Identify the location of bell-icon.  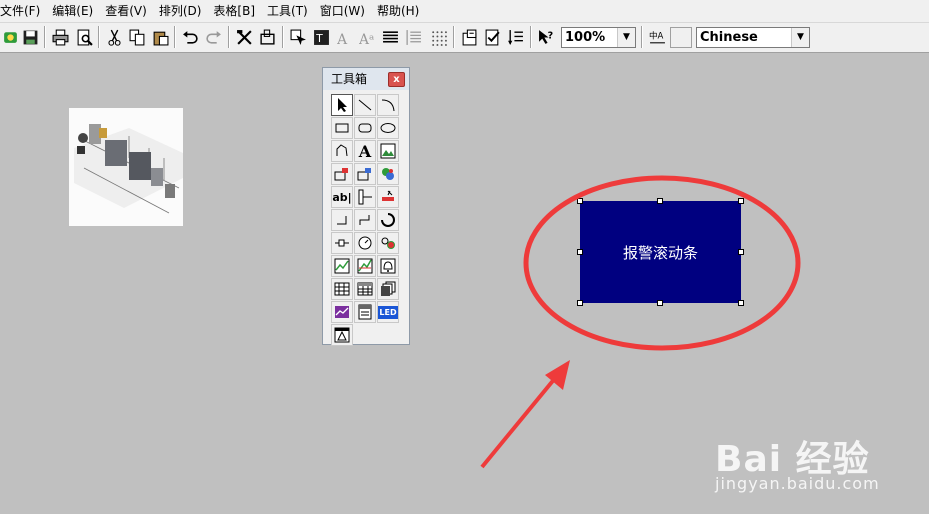
(388, 266).